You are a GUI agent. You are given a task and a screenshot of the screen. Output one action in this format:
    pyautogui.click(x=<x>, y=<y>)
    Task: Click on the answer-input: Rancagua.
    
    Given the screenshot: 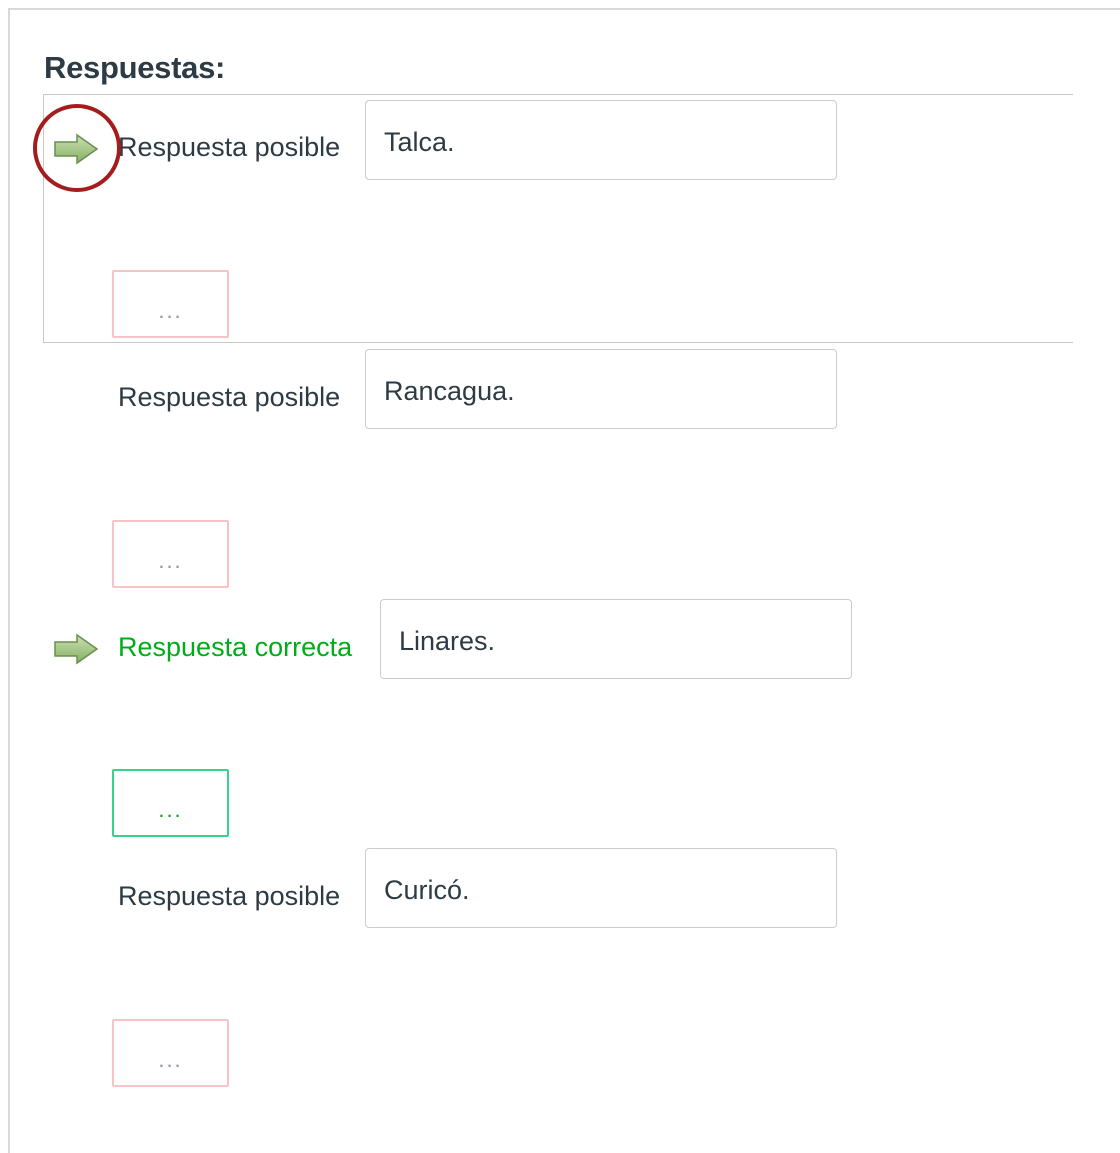 What is the action you would take?
    pyautogui.click(x=601, y=389)
    